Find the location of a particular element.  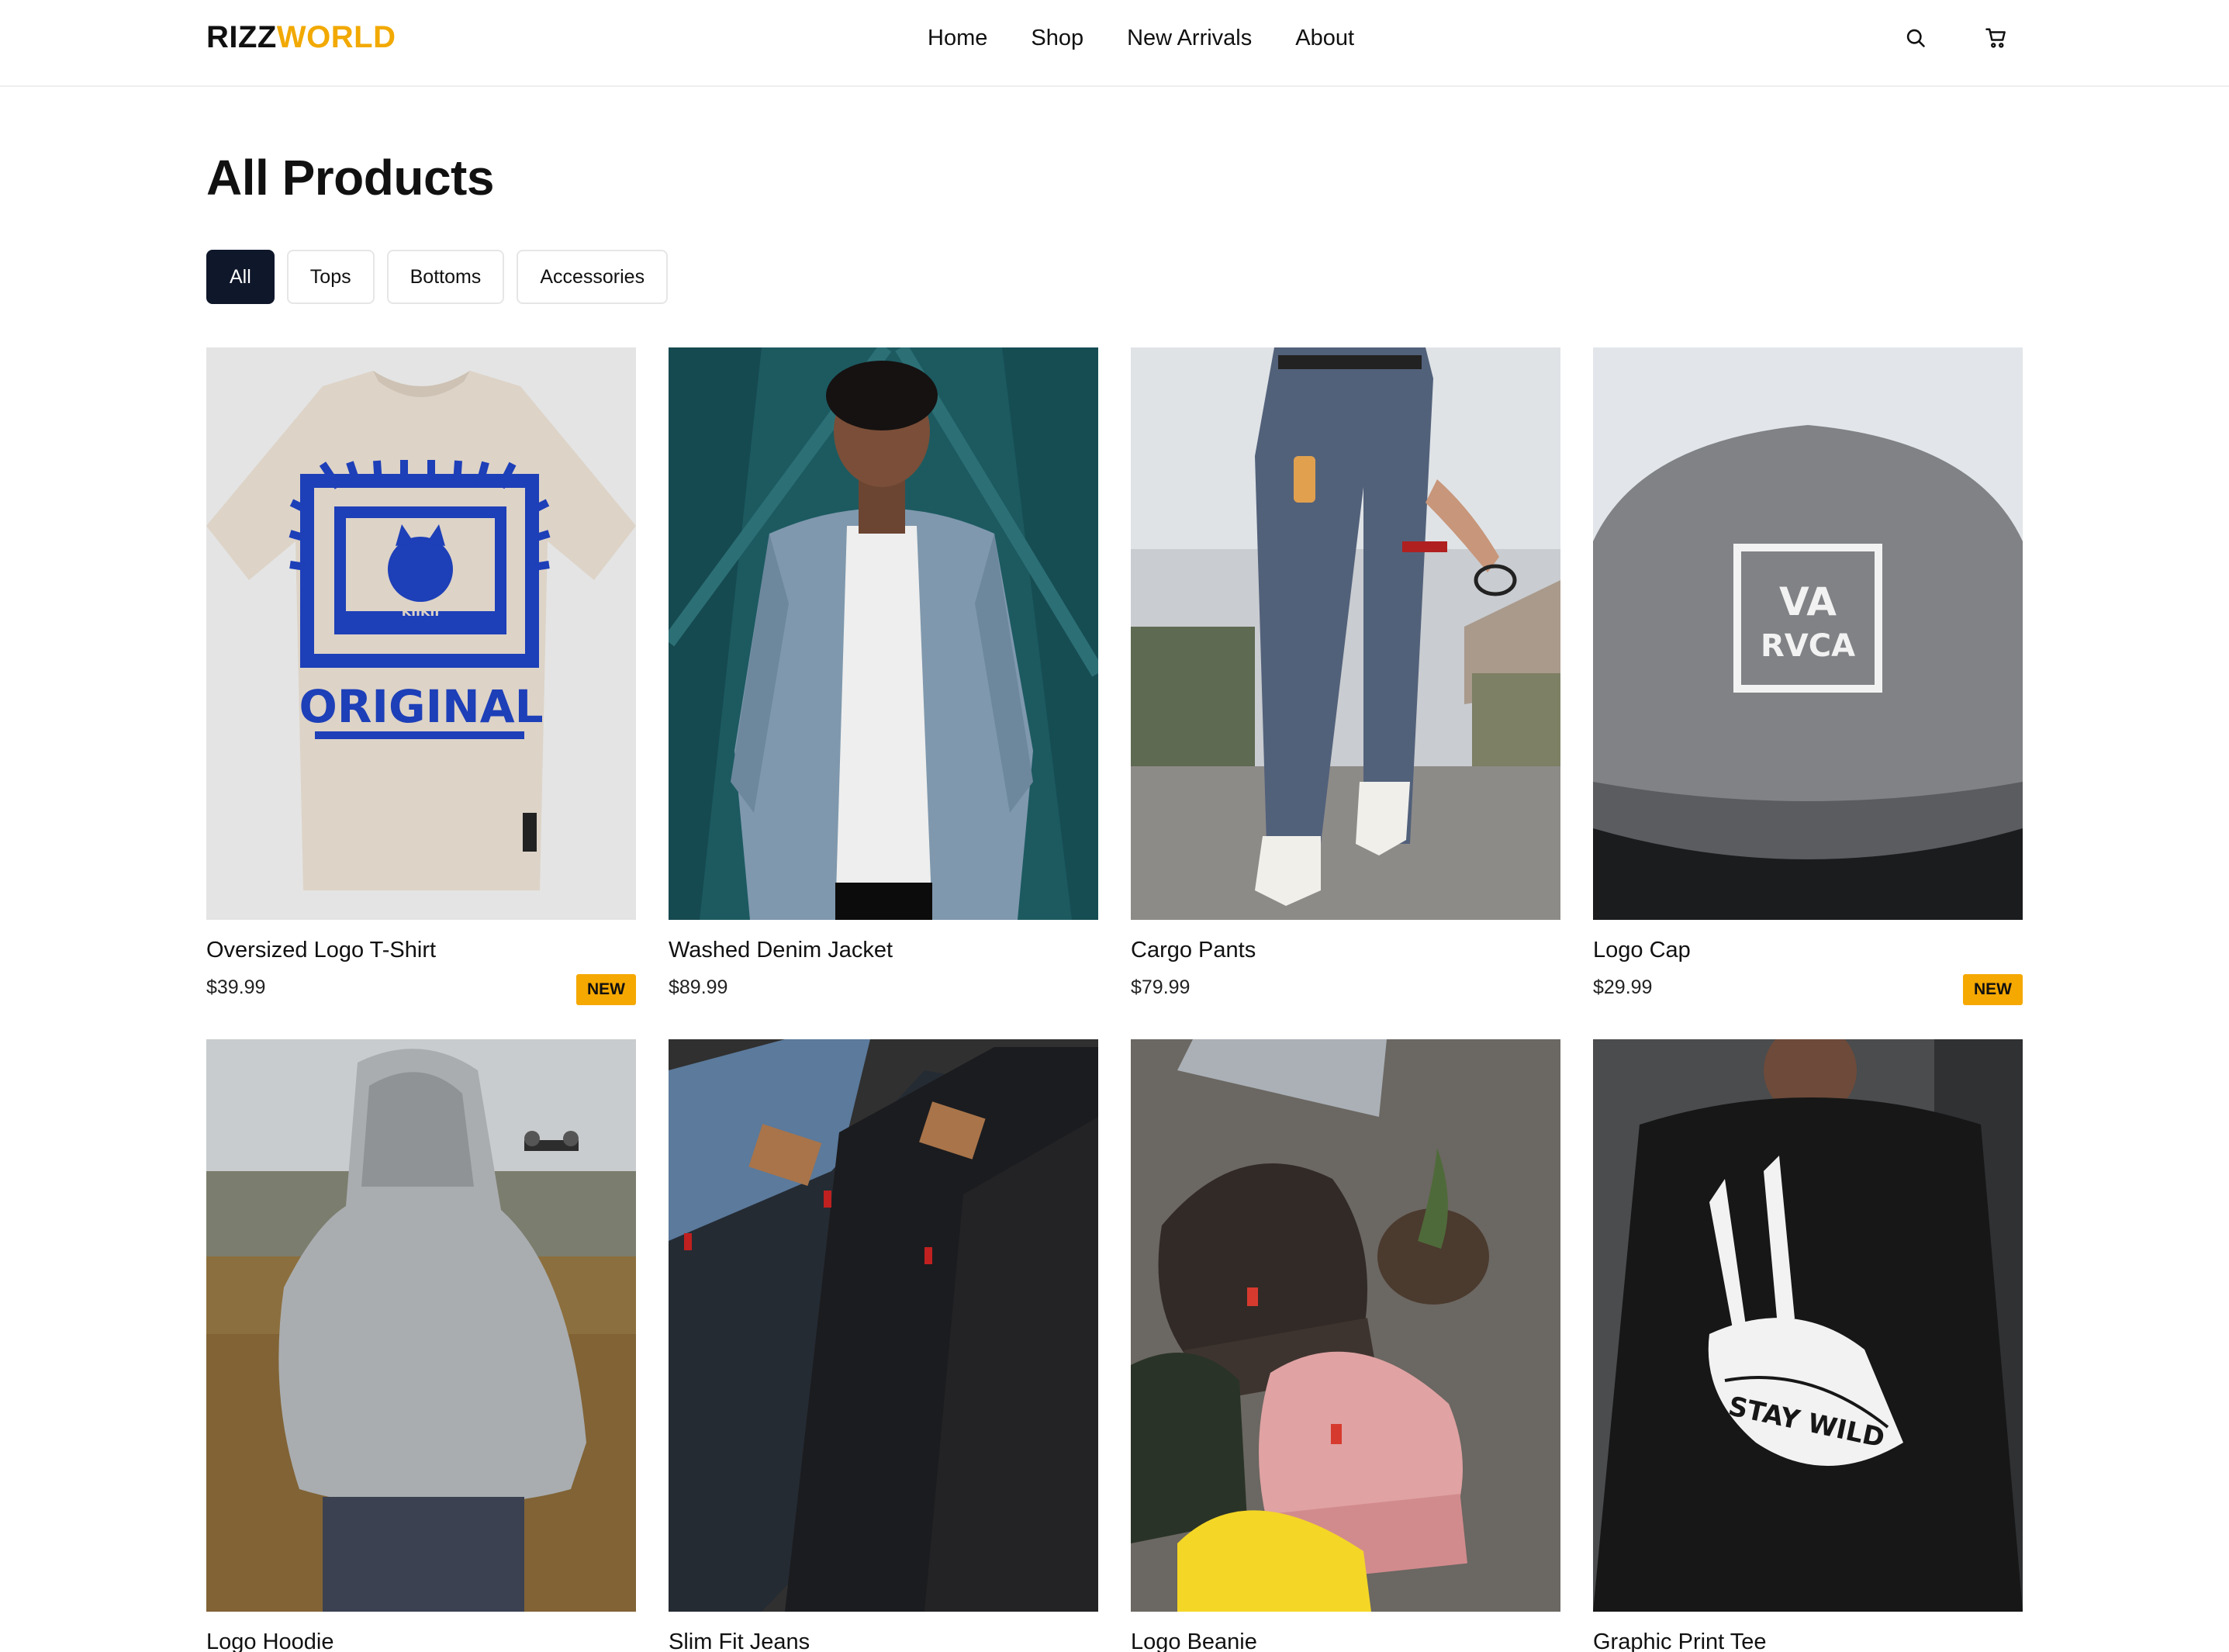

cart-icon is located at coordinates (1996, 38).